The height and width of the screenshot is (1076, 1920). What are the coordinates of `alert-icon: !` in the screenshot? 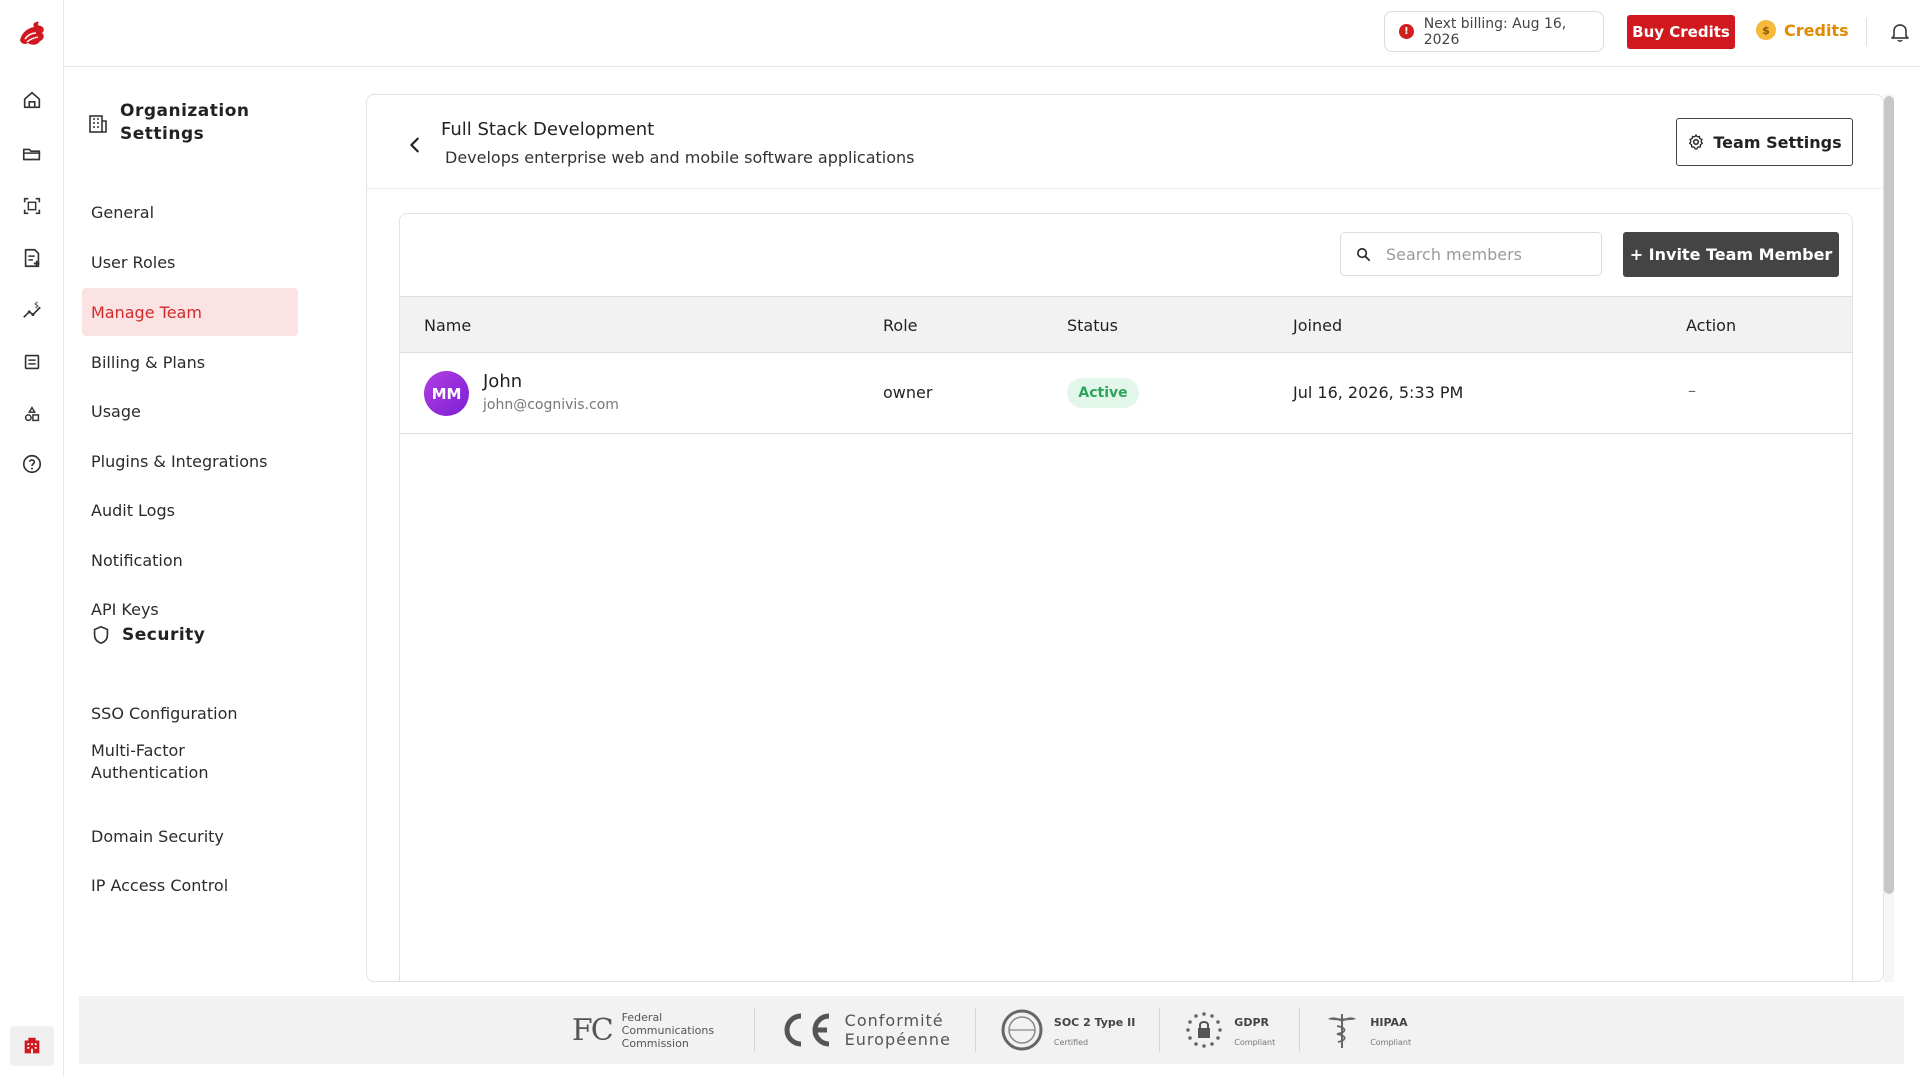 It's located at (1406, 31).